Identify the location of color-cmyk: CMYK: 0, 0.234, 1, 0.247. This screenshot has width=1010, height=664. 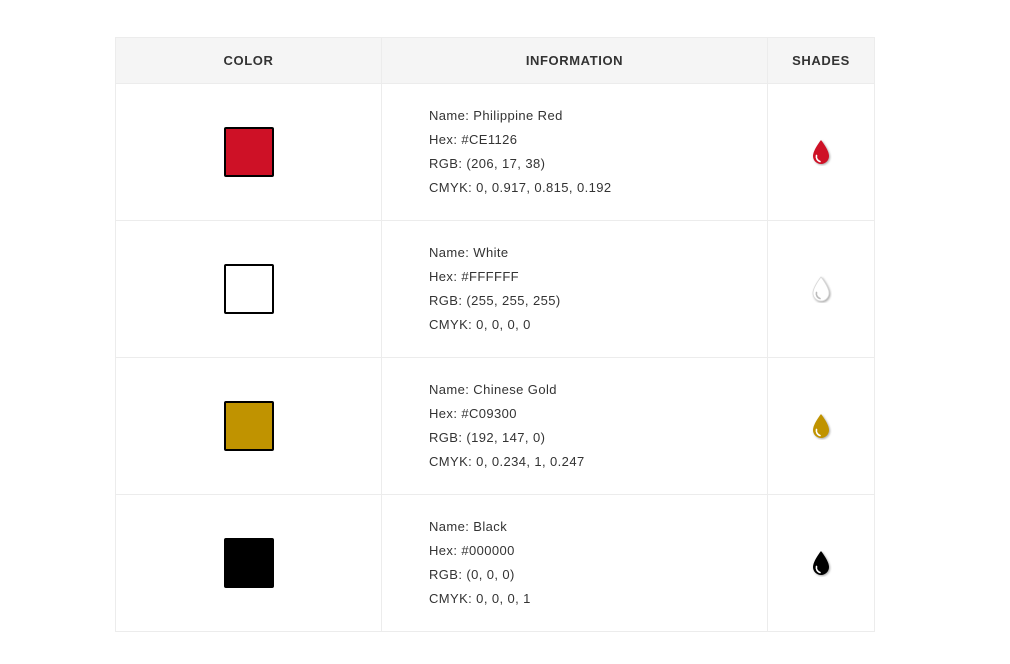
(507, 461).